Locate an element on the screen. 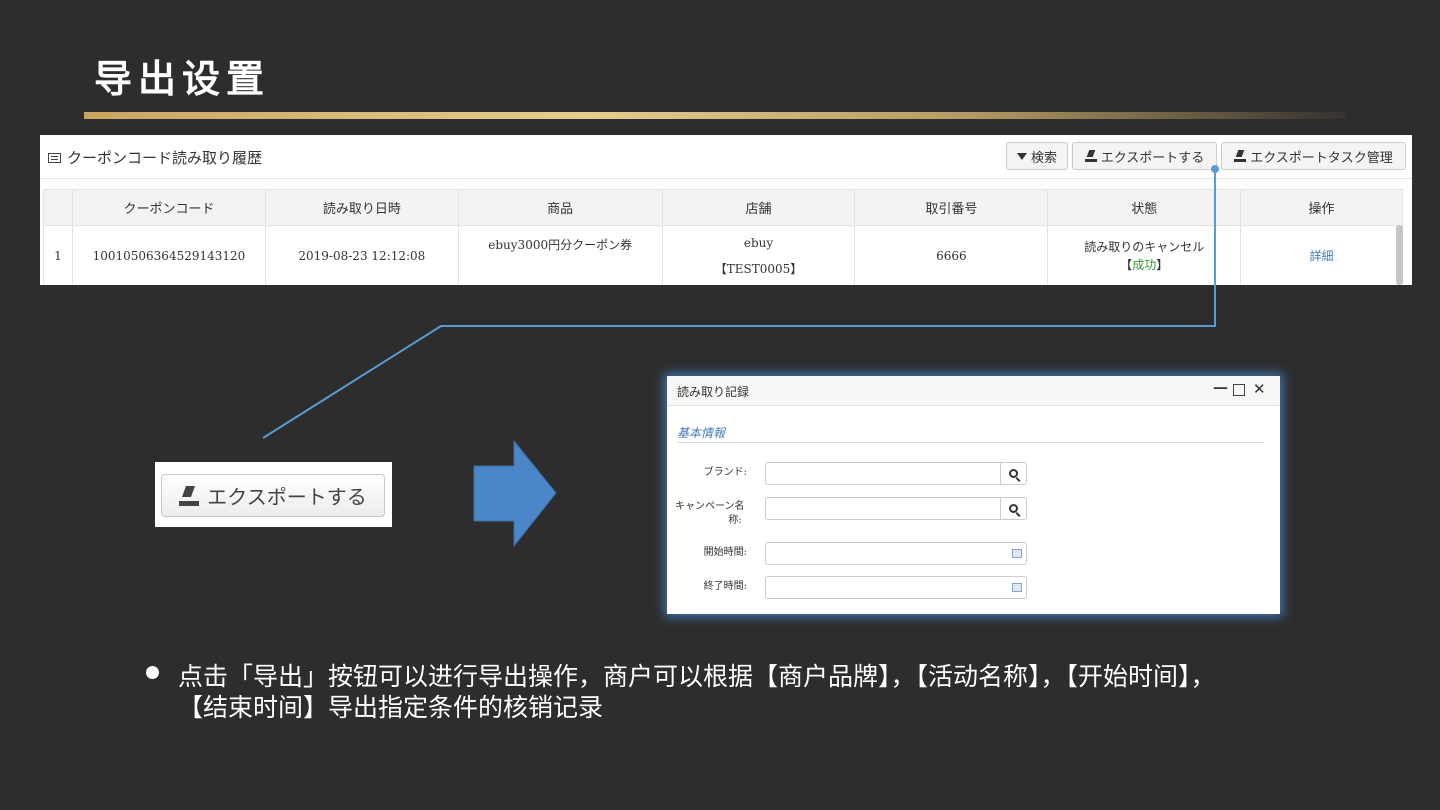  zoomed-export-label: エクスポートする is located at coordinates (287, 497).